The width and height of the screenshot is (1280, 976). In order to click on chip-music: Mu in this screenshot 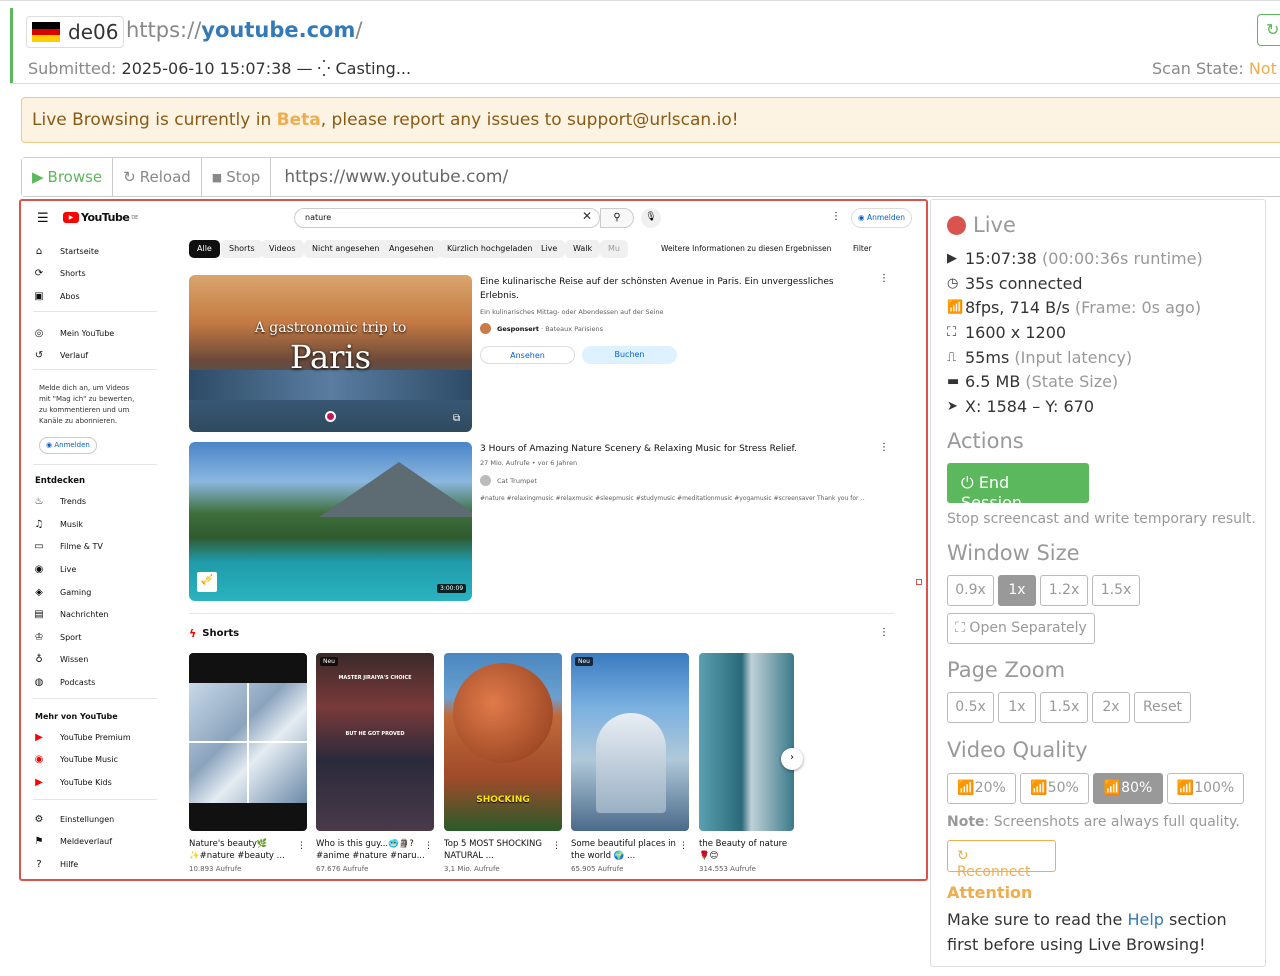, I will do `click(614, 249)`.